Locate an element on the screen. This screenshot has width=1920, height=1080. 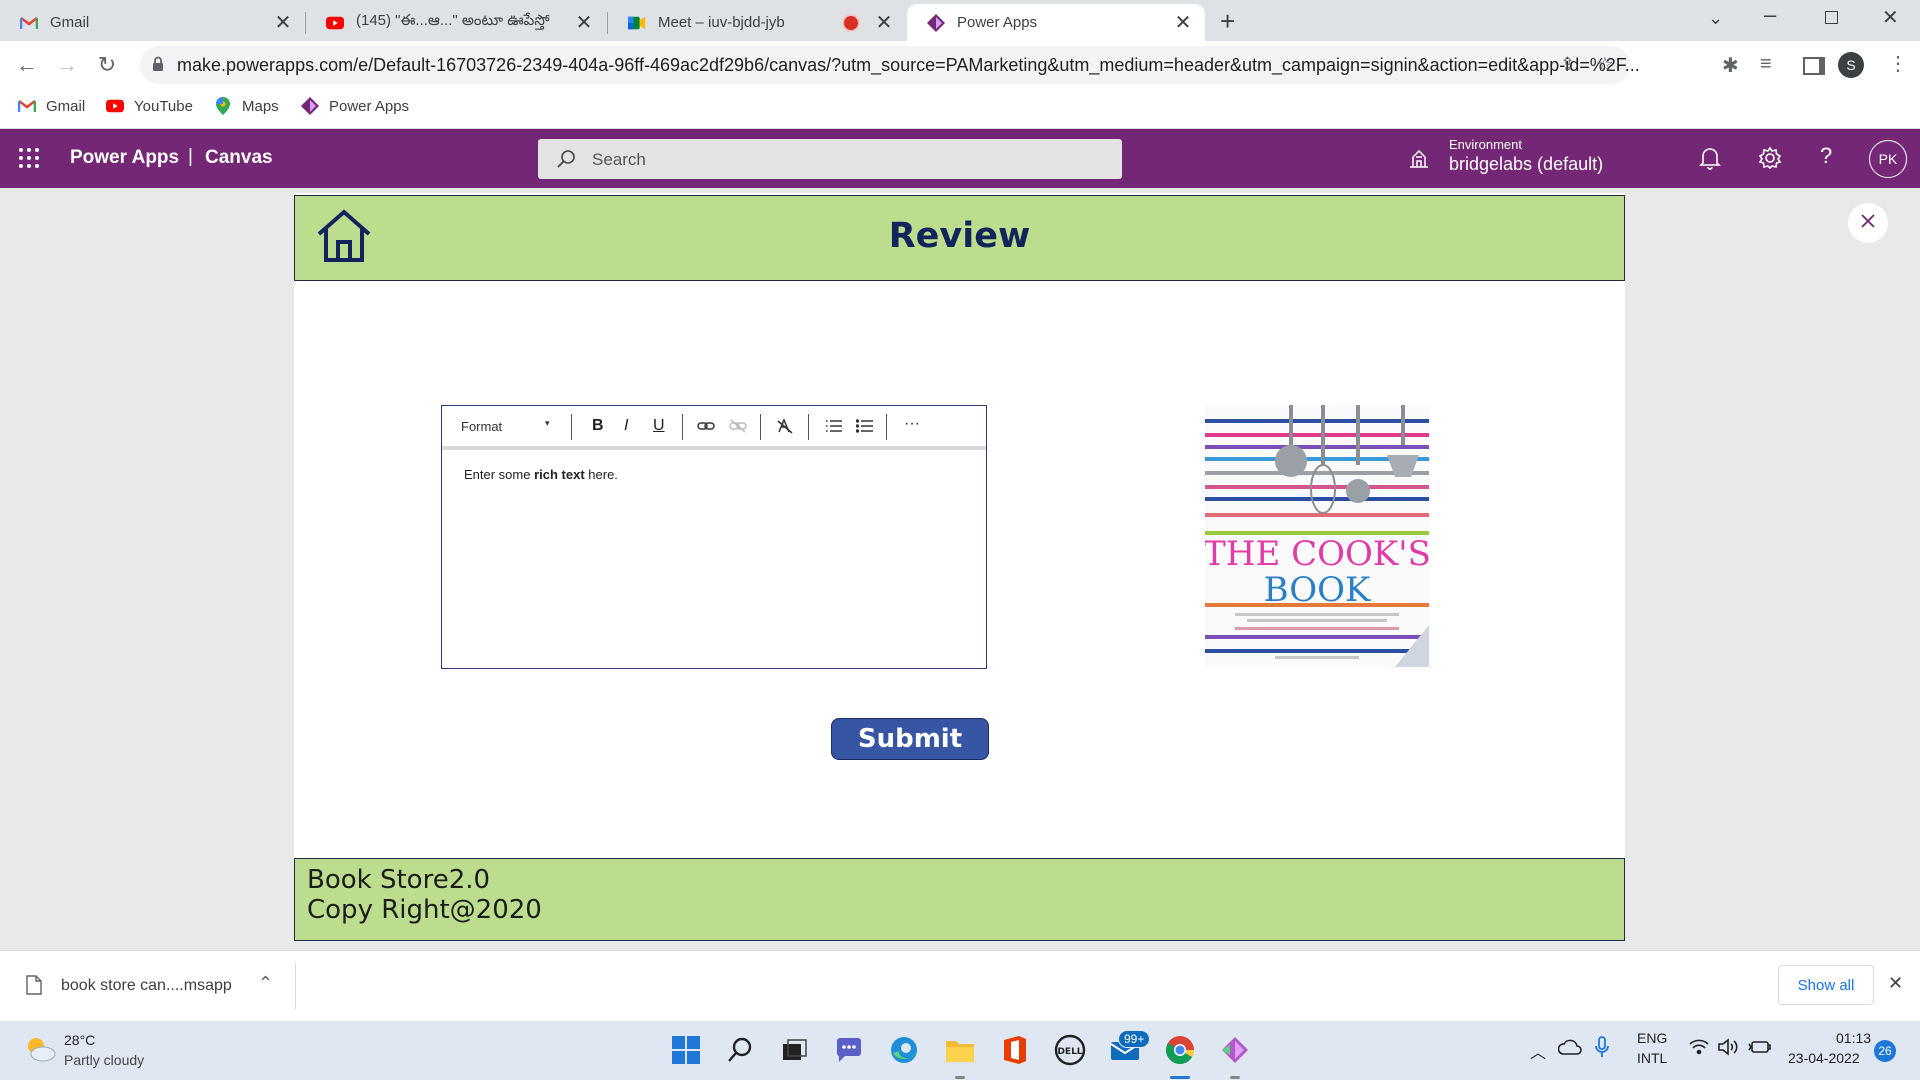
back-button: ← is located at coordinates (27, 65).